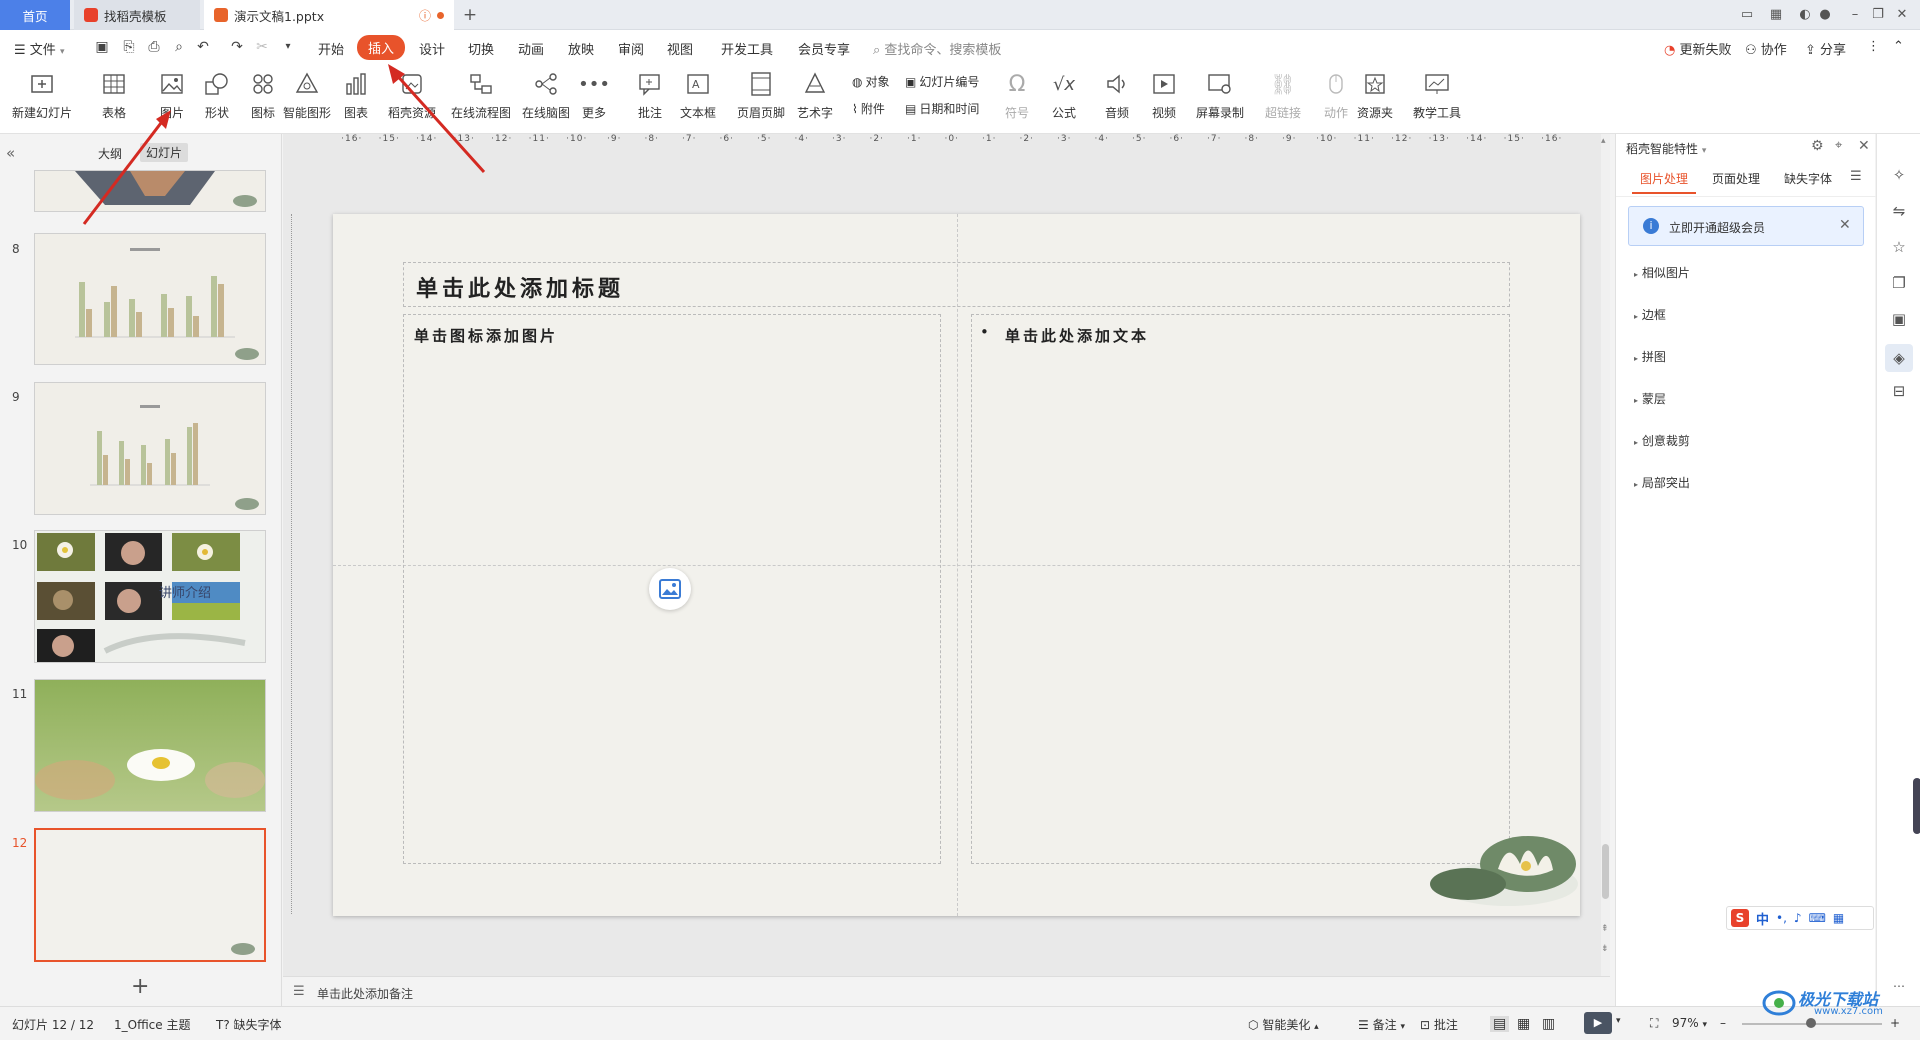  Describe the element at coordinates (1899, 358) in the screenshot. I see `sidebar-smart-icon: ◈` at that location.